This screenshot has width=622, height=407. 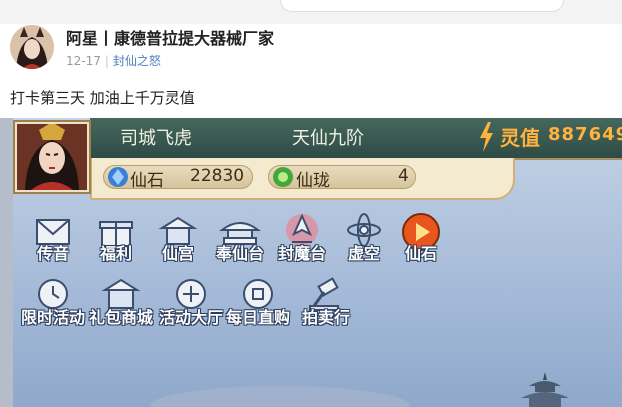 I want to click on menu-button-chuanyin: 传音, so click(x=53, y=241).